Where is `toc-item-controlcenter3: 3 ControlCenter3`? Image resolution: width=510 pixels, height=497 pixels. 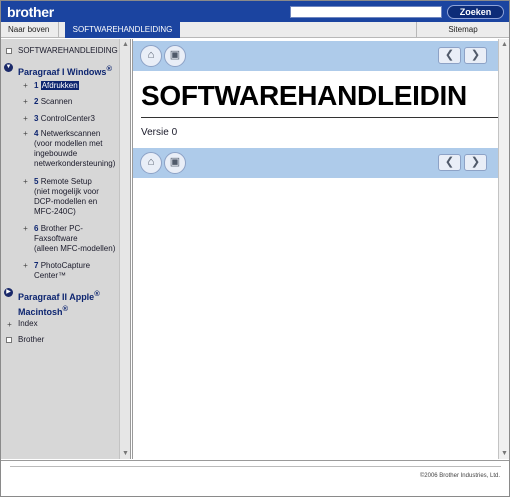 toc-item-controlcenter3: 3 ControlCenter3 is located at coordinates (64, 119).